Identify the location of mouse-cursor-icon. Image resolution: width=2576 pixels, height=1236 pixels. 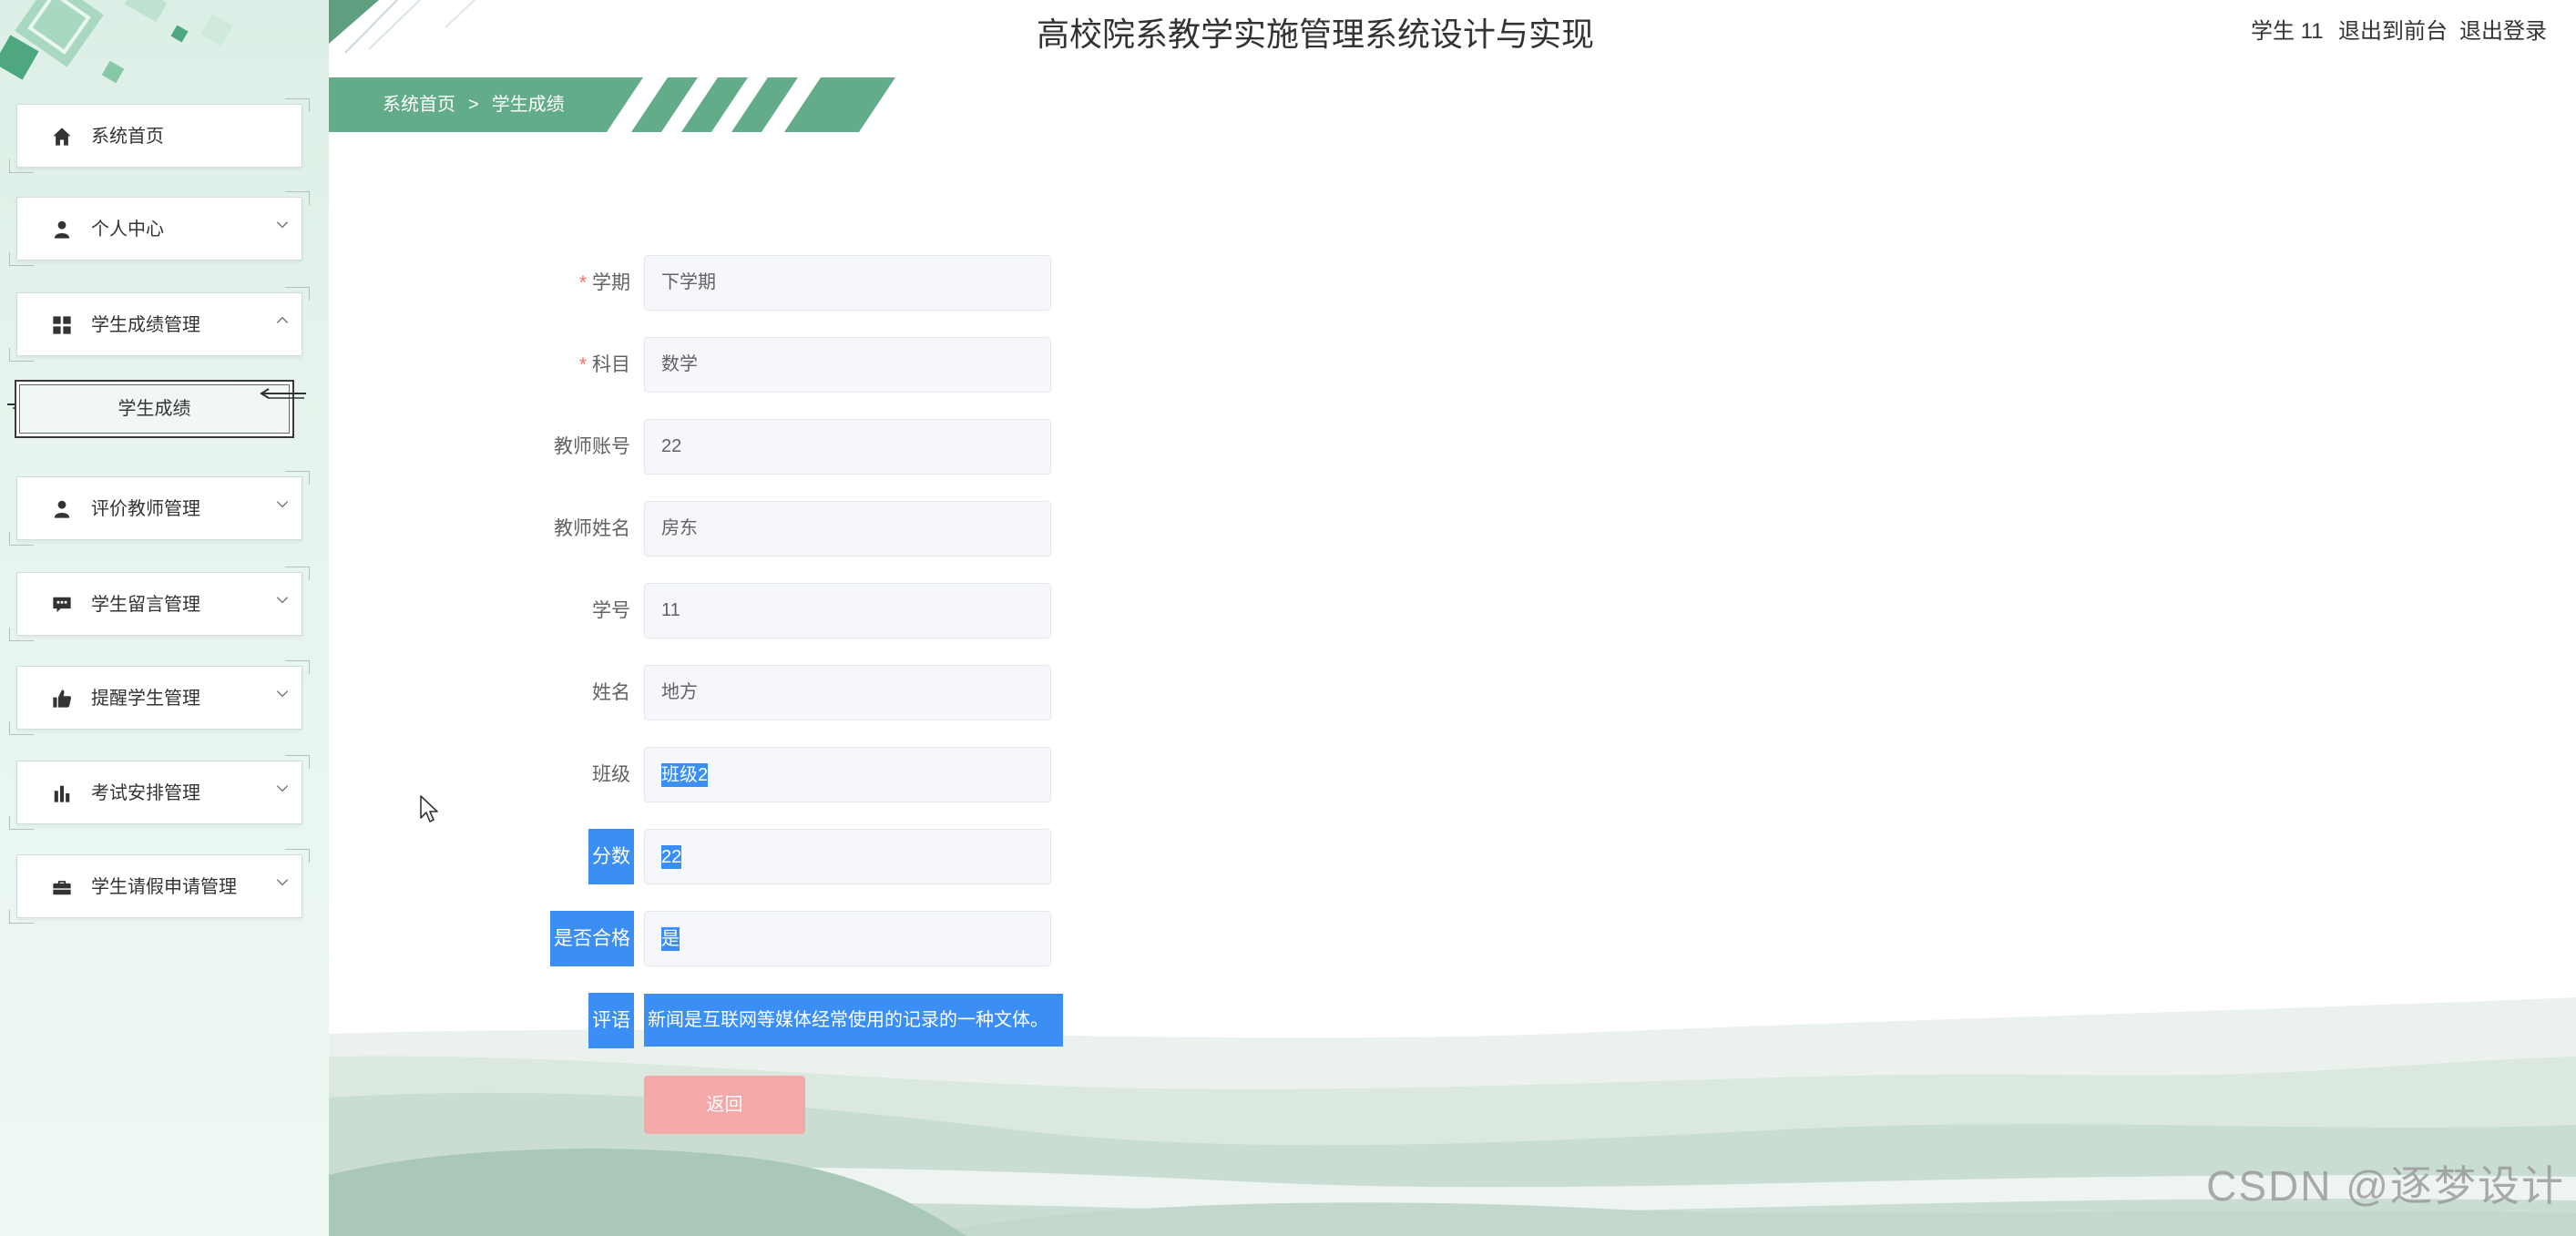
(429, 808).